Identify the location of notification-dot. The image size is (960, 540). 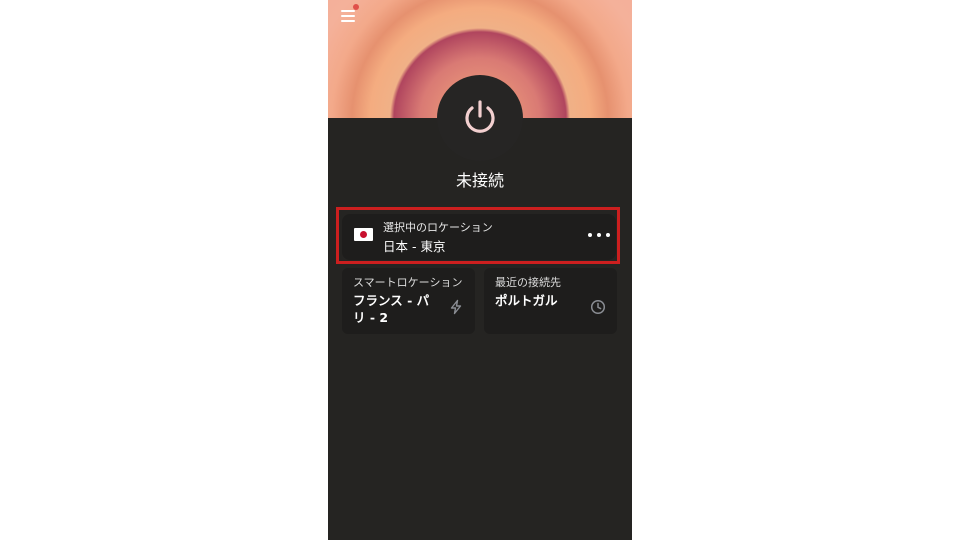
(356, 7).